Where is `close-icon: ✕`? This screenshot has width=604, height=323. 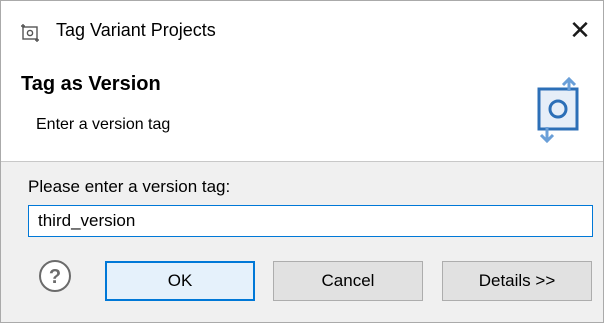
close-icon: ✕ is located at coordinates (580, 30).